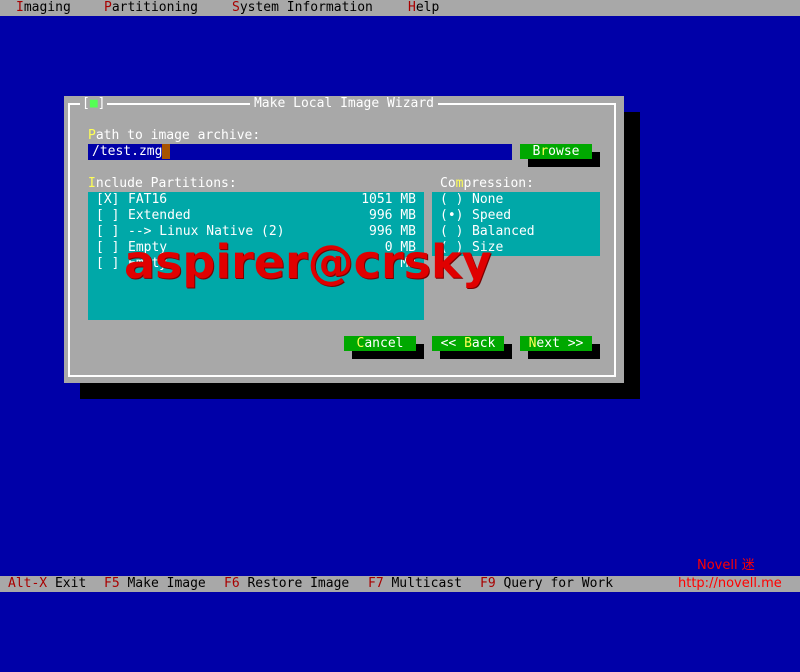  I want to click on branding-name: Novell 迷, so click(726, 565).